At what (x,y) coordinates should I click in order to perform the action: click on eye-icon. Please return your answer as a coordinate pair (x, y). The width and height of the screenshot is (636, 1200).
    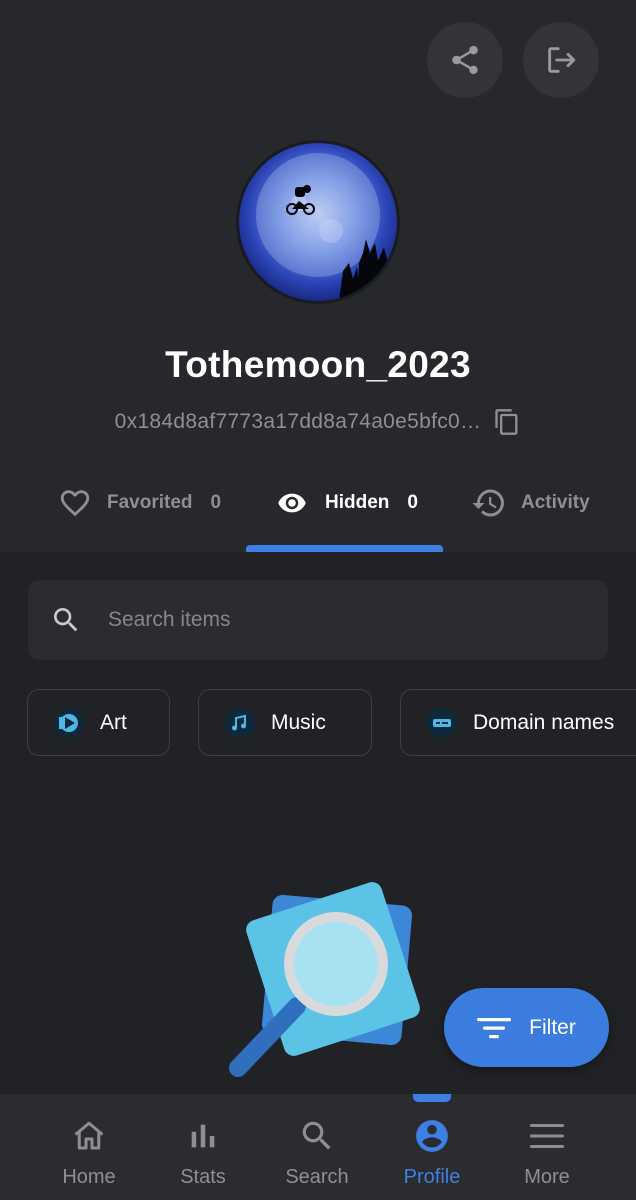
    Looking at the image, I should click on (292, 503).